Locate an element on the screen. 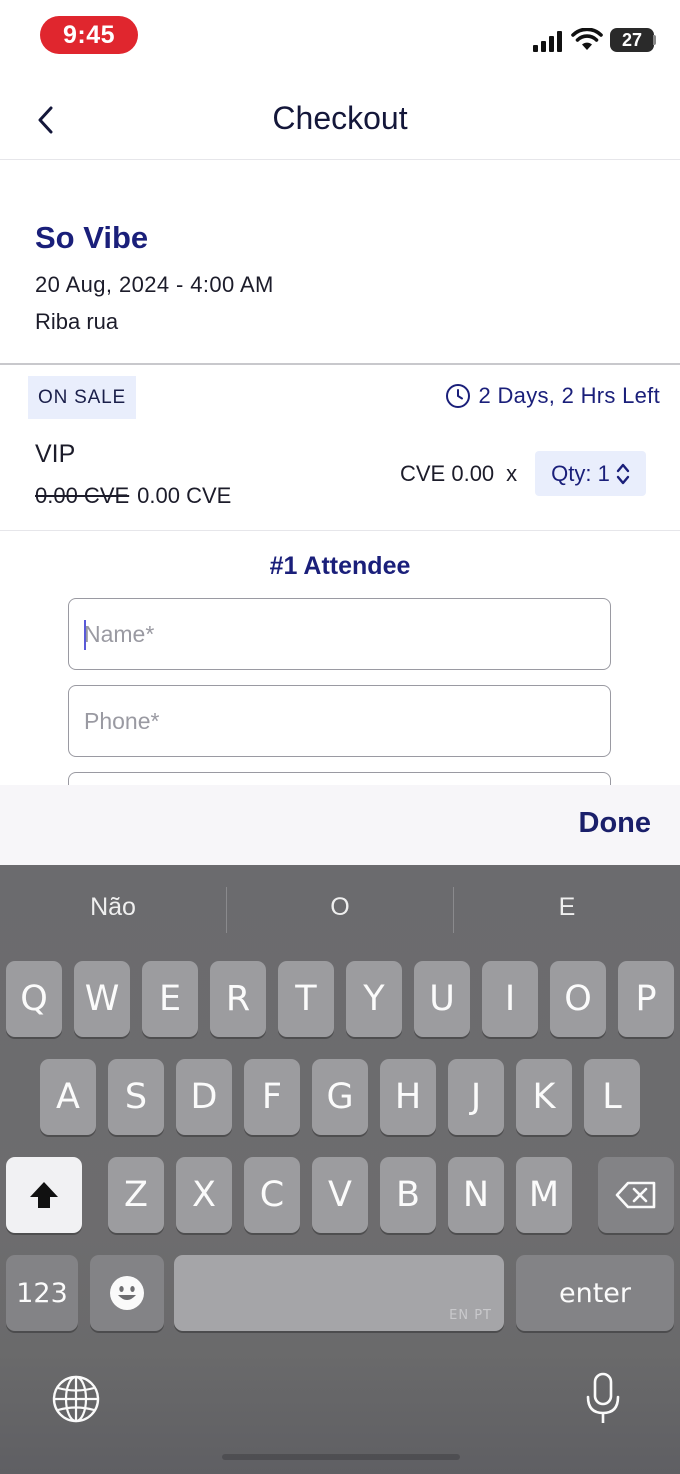 The image size is (680, 1474). page-title: Checkout is located at coordinates (340, 118).